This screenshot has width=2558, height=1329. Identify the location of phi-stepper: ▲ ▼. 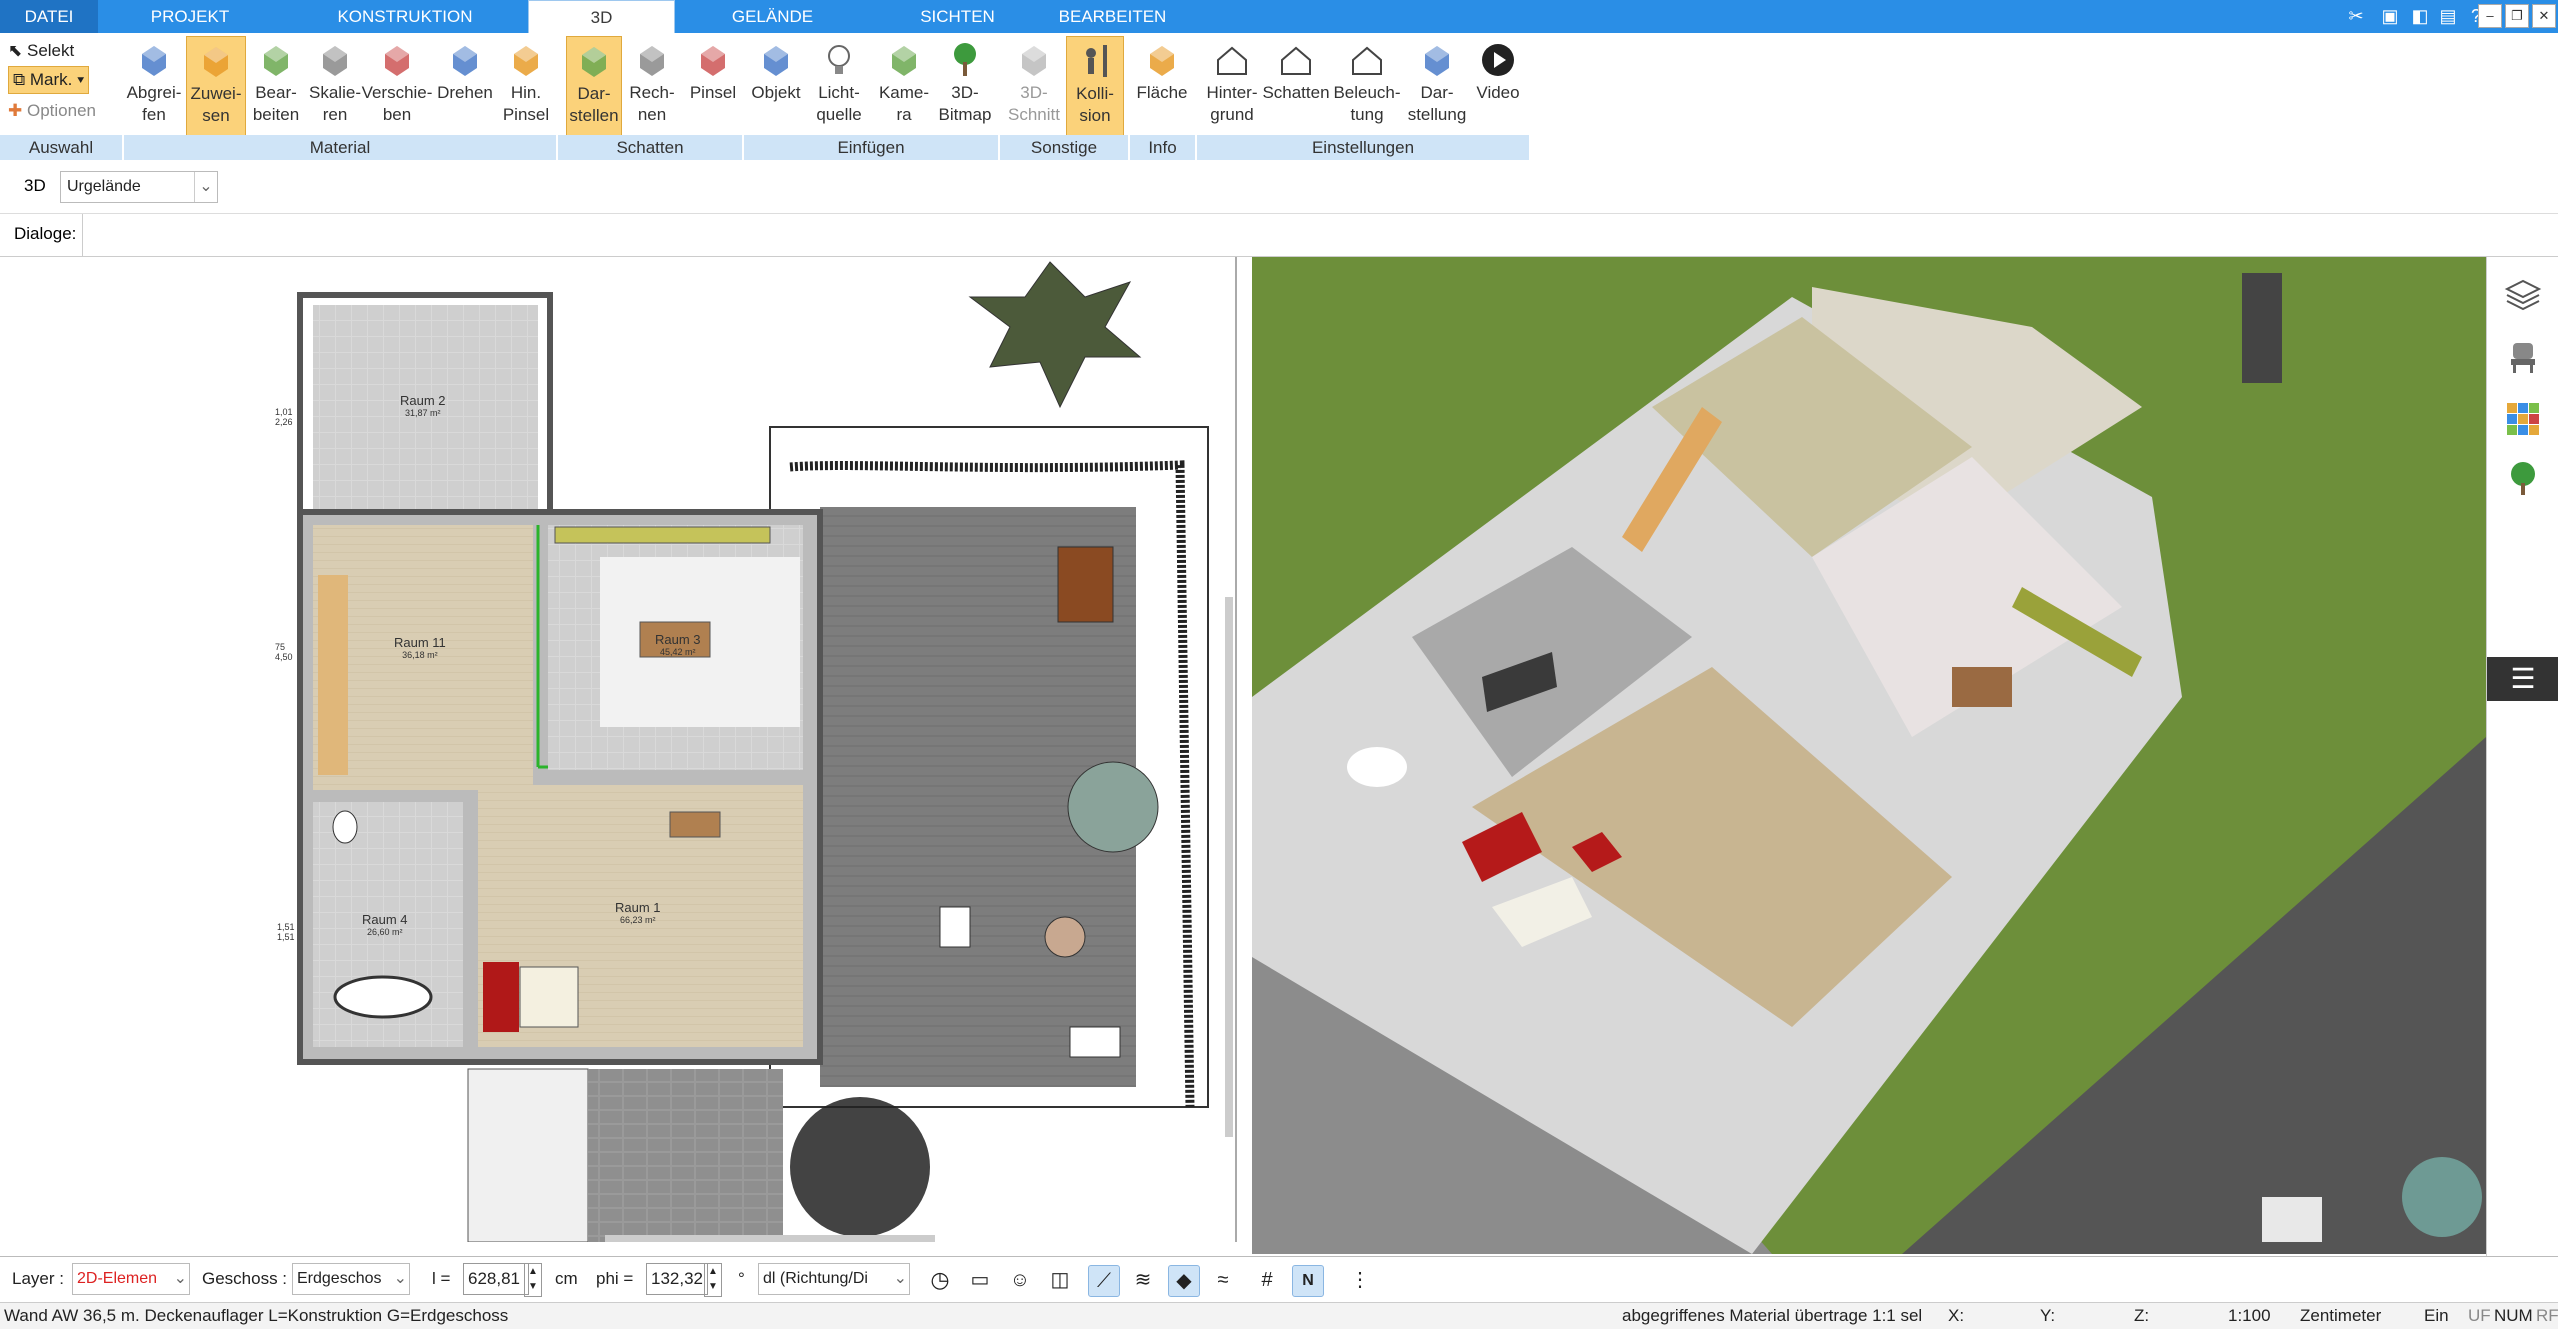
(713, 1280).